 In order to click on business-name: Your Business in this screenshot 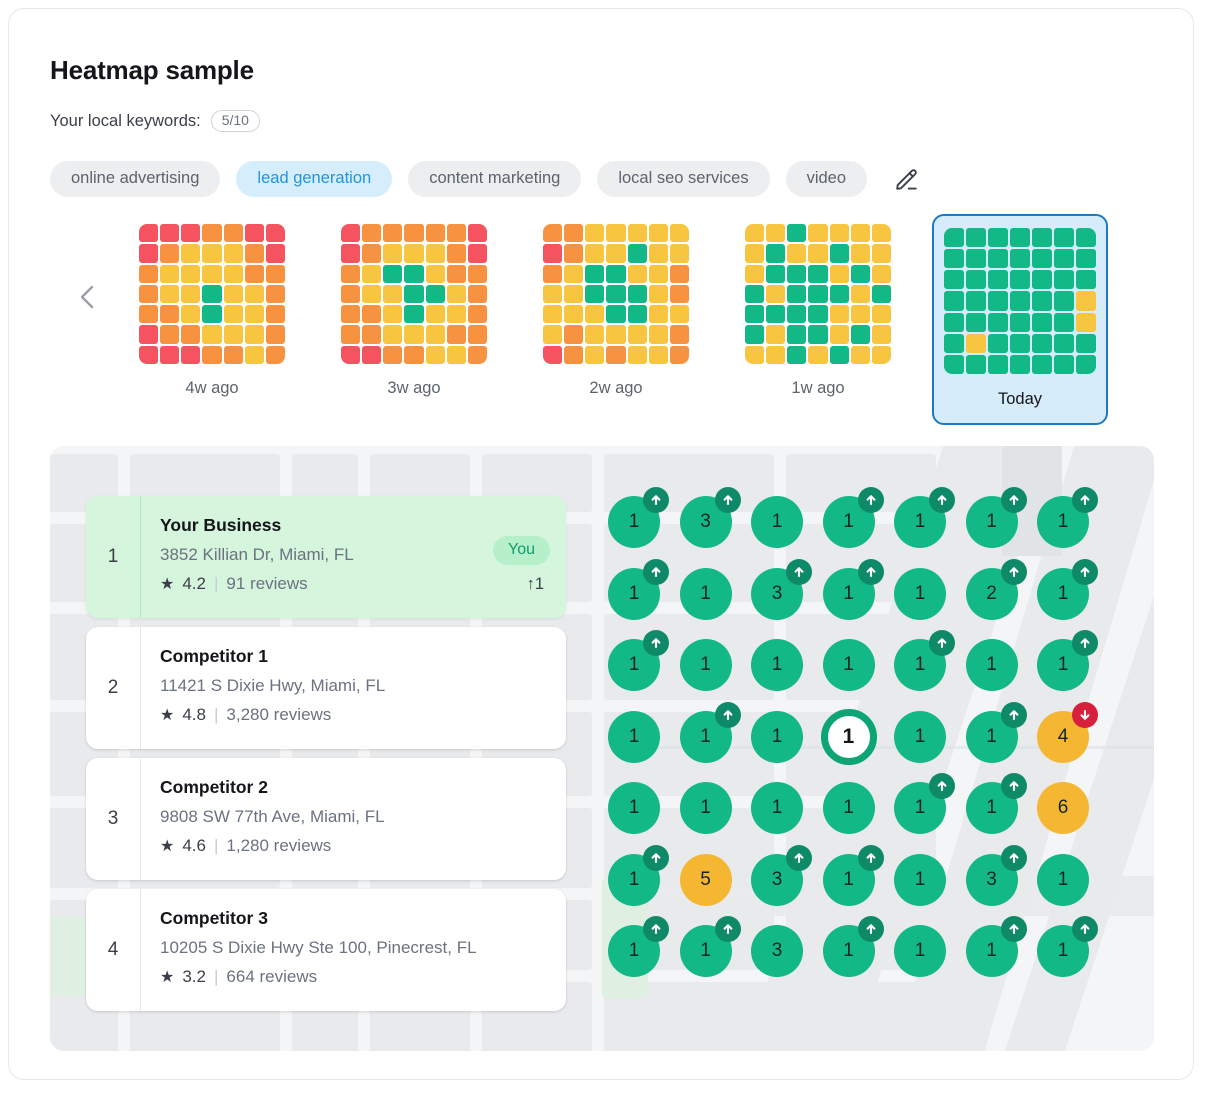, I will do `click(221, 525)`.